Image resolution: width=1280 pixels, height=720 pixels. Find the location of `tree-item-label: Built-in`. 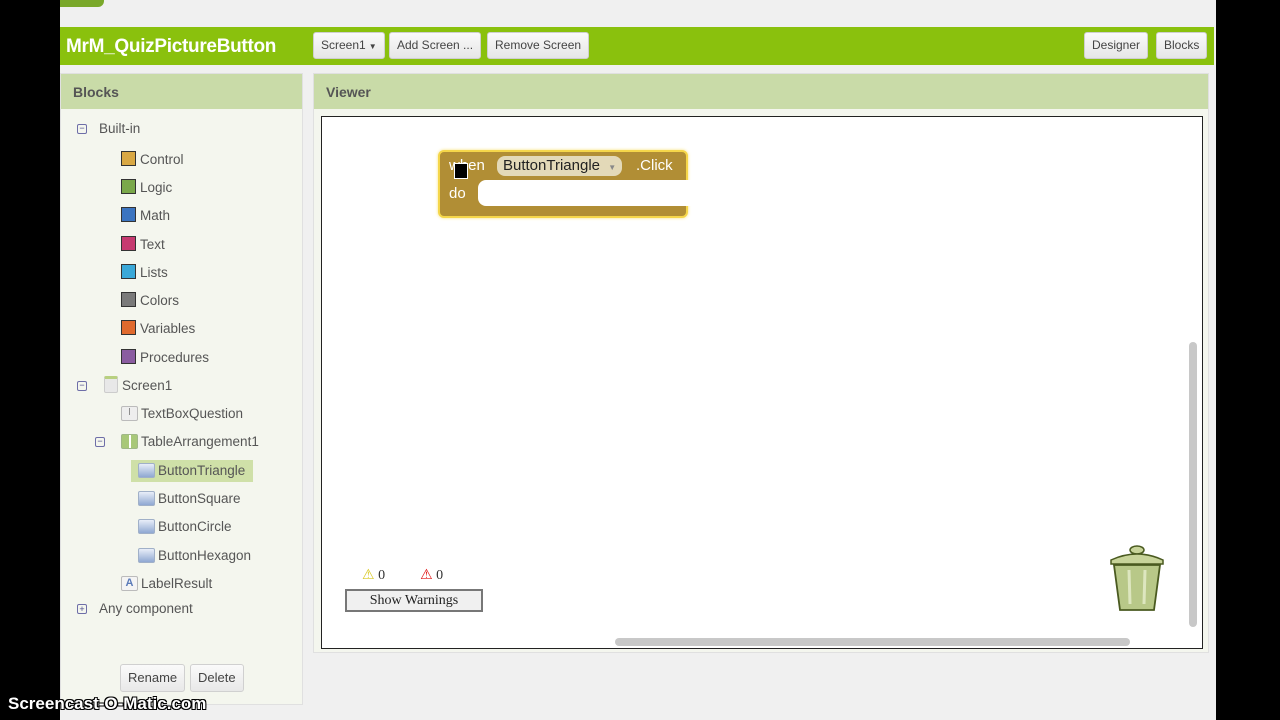

tree-item-label: Built-in is located at coordinates (120, 128).